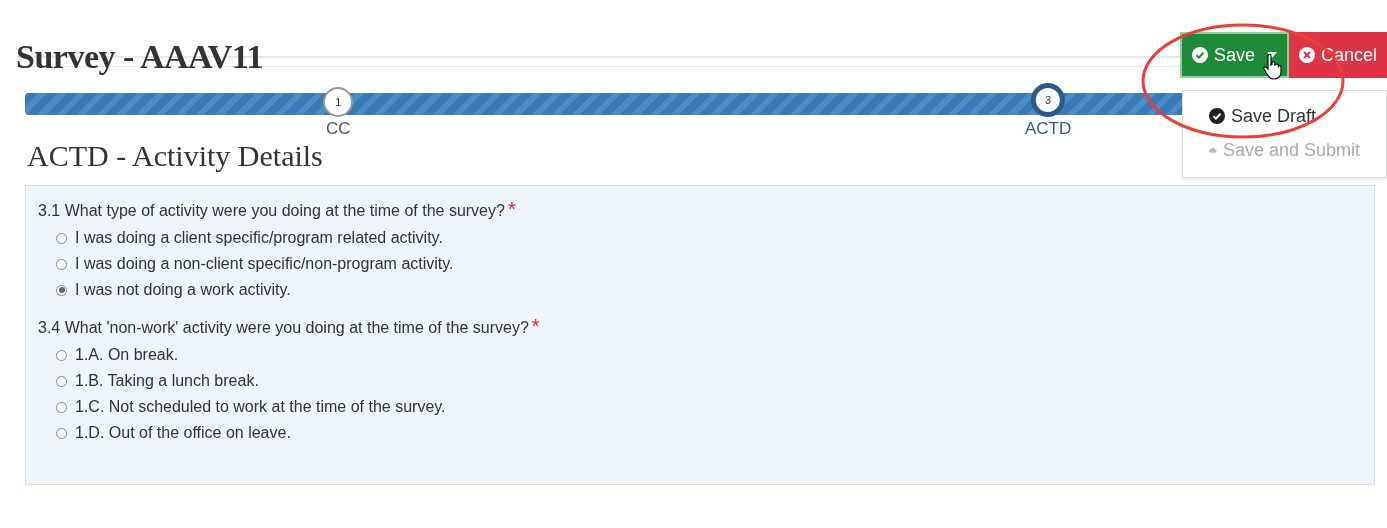 The width and height of the screenshot is (1387, 528). Describe the element at coordinates (260, 407) in the screenshot. I see `option-label: 1.C. Not scheduled to work at the time of the survey.` at that location.